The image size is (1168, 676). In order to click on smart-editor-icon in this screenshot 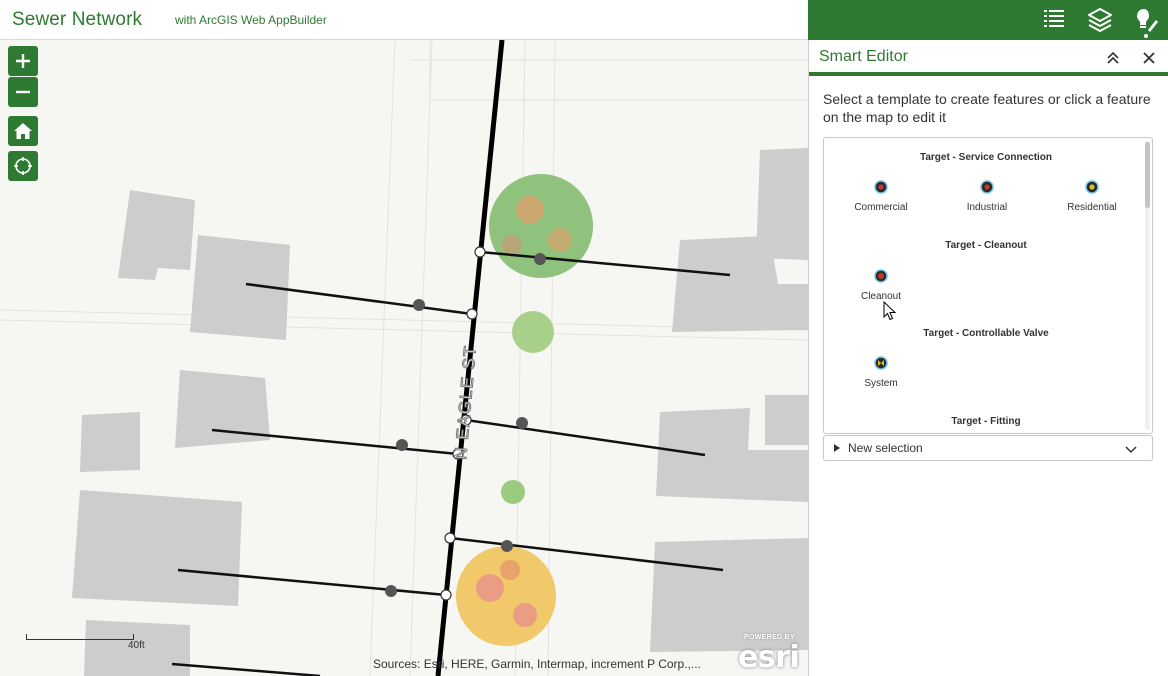, I will do `click(1147, 20)`.